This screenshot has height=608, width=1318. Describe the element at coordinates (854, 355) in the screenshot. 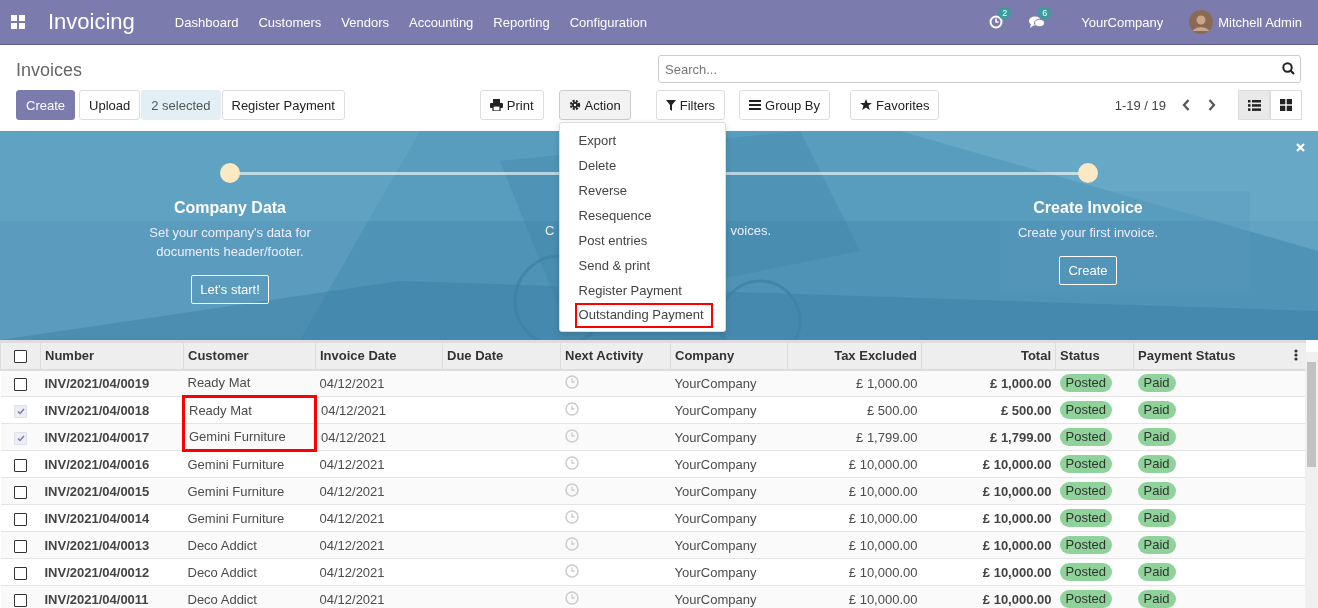

I see `column-header: Tax Excluded` at that location.